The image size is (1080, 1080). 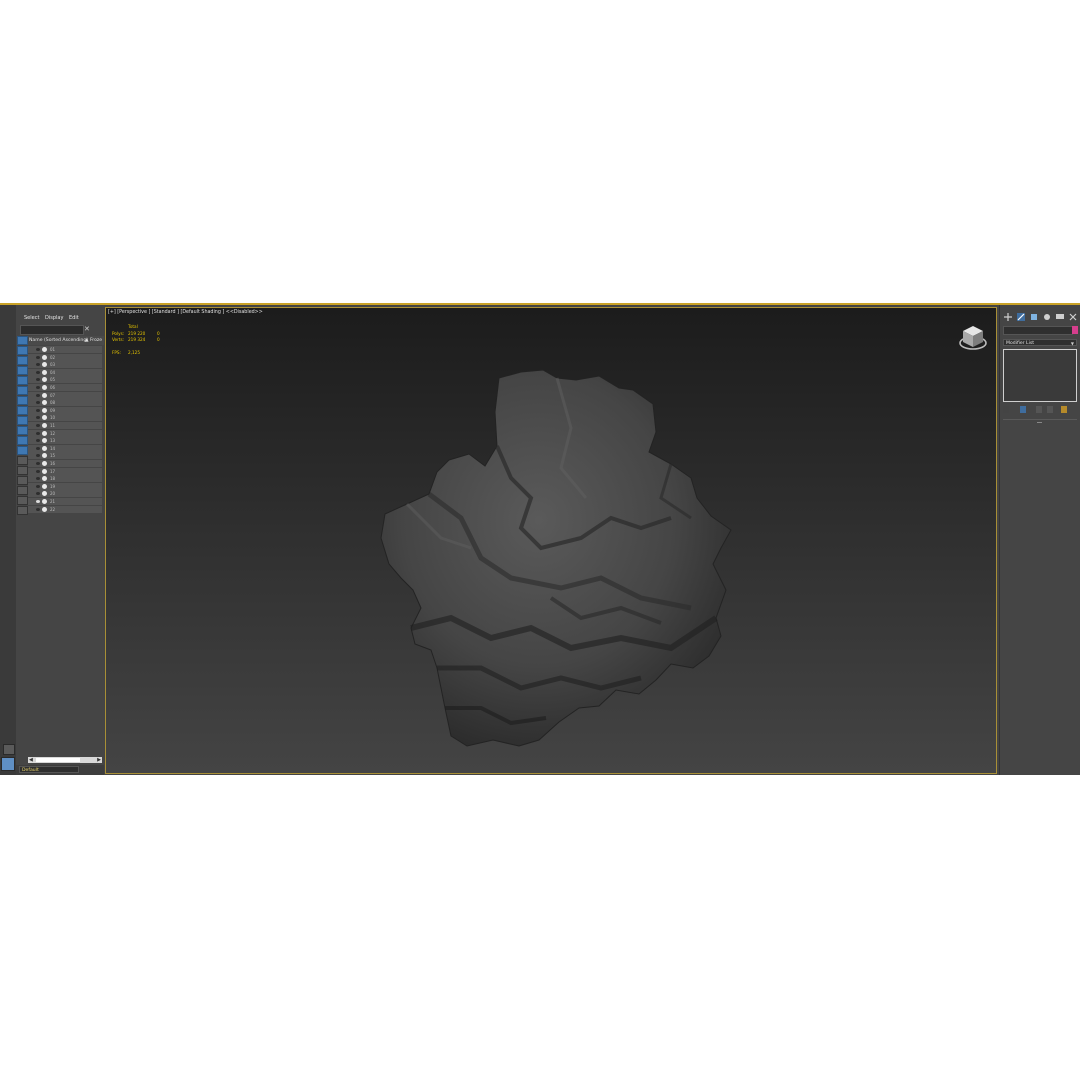 I want to click on name-column-header: Name (Sorted Ascending), so click(x=58, y=340).